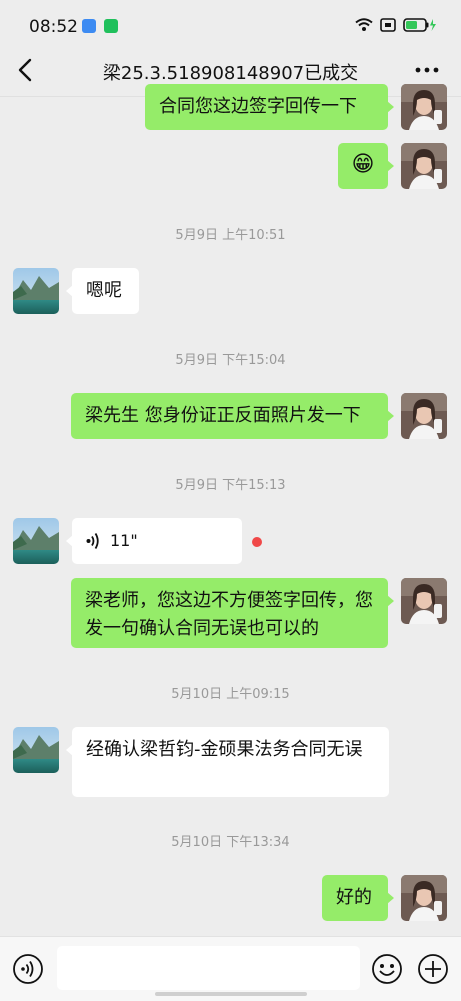 The image size is (461, 1001). I want to click on sim-icon, so click(388, 25).